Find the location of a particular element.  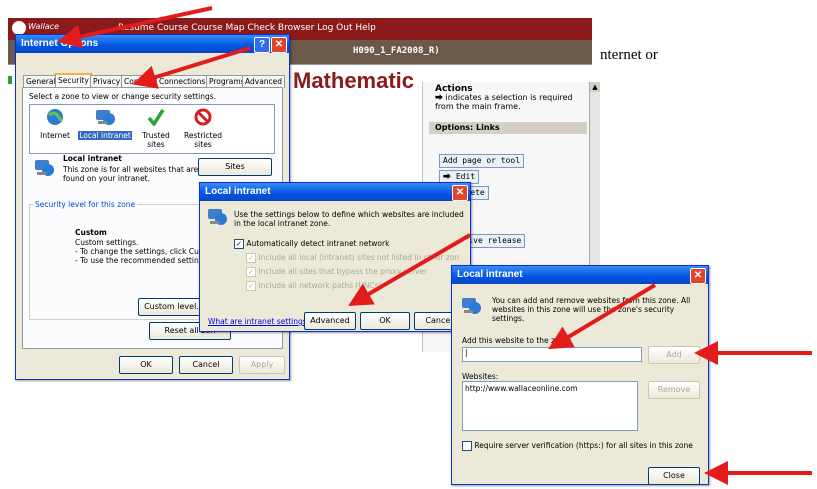

intranet-ok-button: OK is located at coordinates (385, 321).